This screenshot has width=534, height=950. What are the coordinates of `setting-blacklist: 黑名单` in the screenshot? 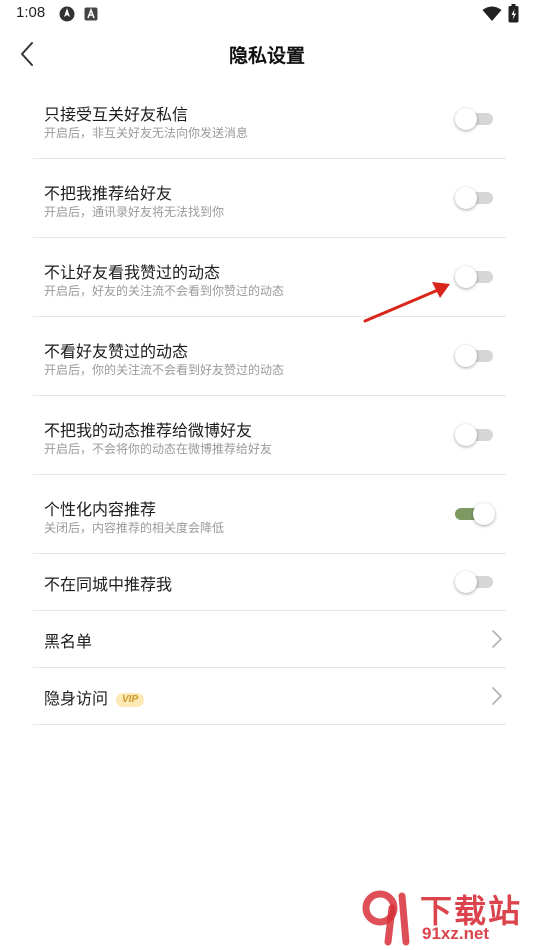 It's located at (269, 639).